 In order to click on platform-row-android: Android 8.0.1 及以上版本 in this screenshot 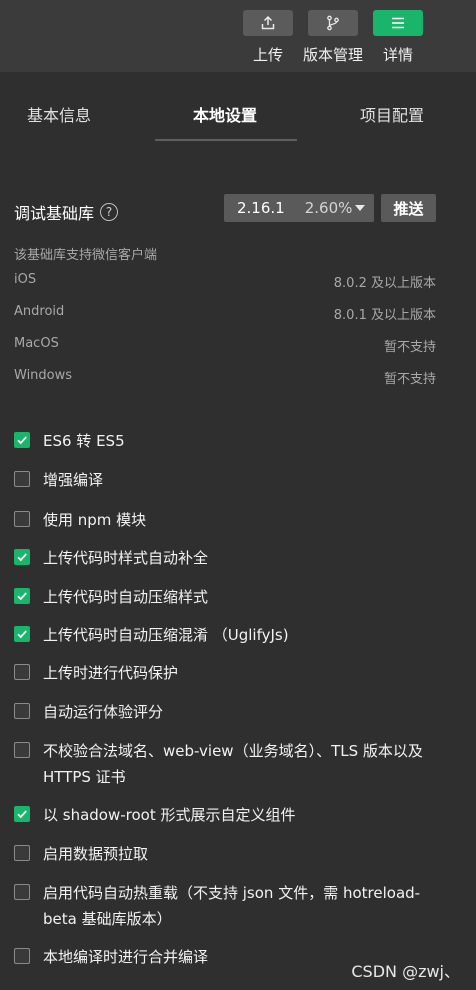, I will do `click(225, 314)`.